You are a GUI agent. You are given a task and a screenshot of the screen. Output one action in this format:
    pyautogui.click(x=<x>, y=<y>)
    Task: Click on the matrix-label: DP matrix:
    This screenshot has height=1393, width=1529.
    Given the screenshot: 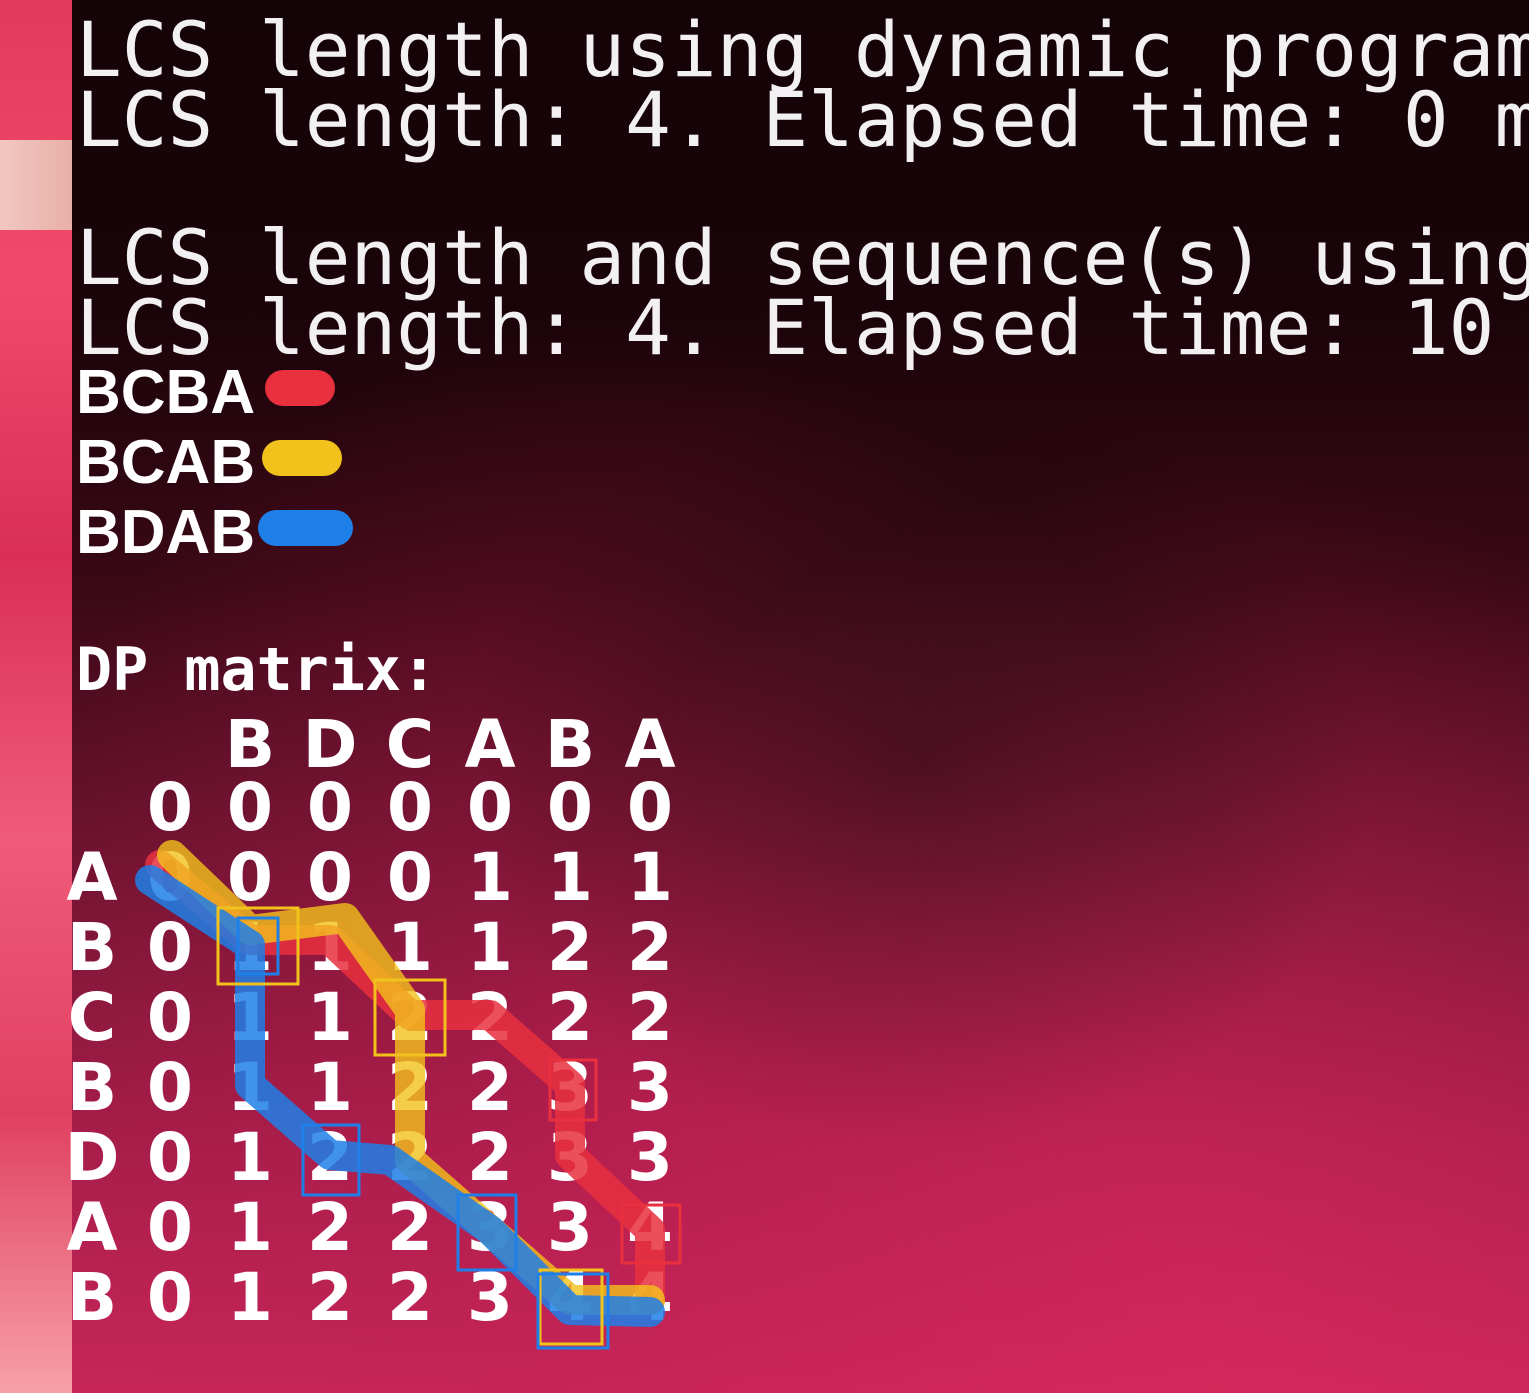 What is the action you would take?
    pyautogui.click(x=257, y=670)
    